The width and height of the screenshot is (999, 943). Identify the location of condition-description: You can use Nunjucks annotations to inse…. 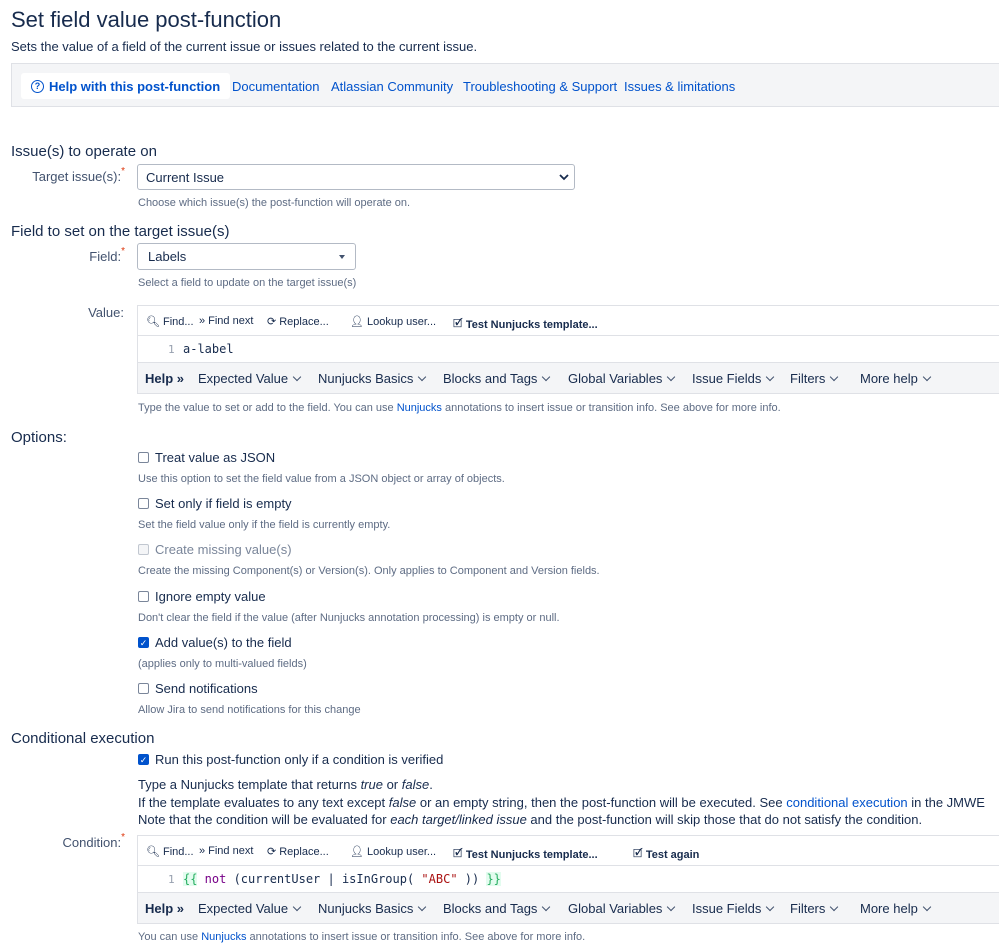
(362, 937).